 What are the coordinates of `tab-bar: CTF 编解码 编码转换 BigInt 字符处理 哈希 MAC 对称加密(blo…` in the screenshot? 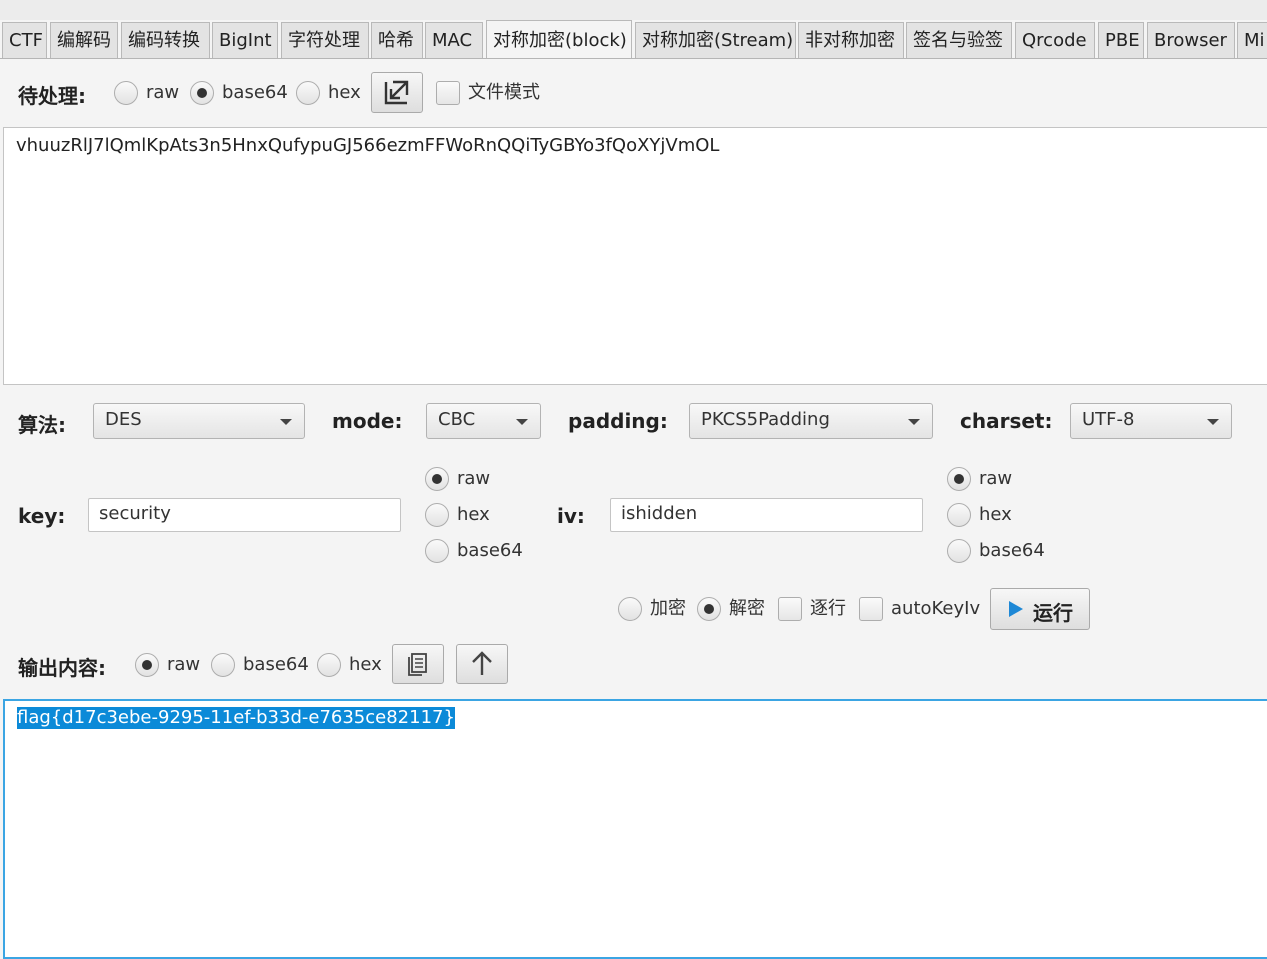 It's located at (633, 39).